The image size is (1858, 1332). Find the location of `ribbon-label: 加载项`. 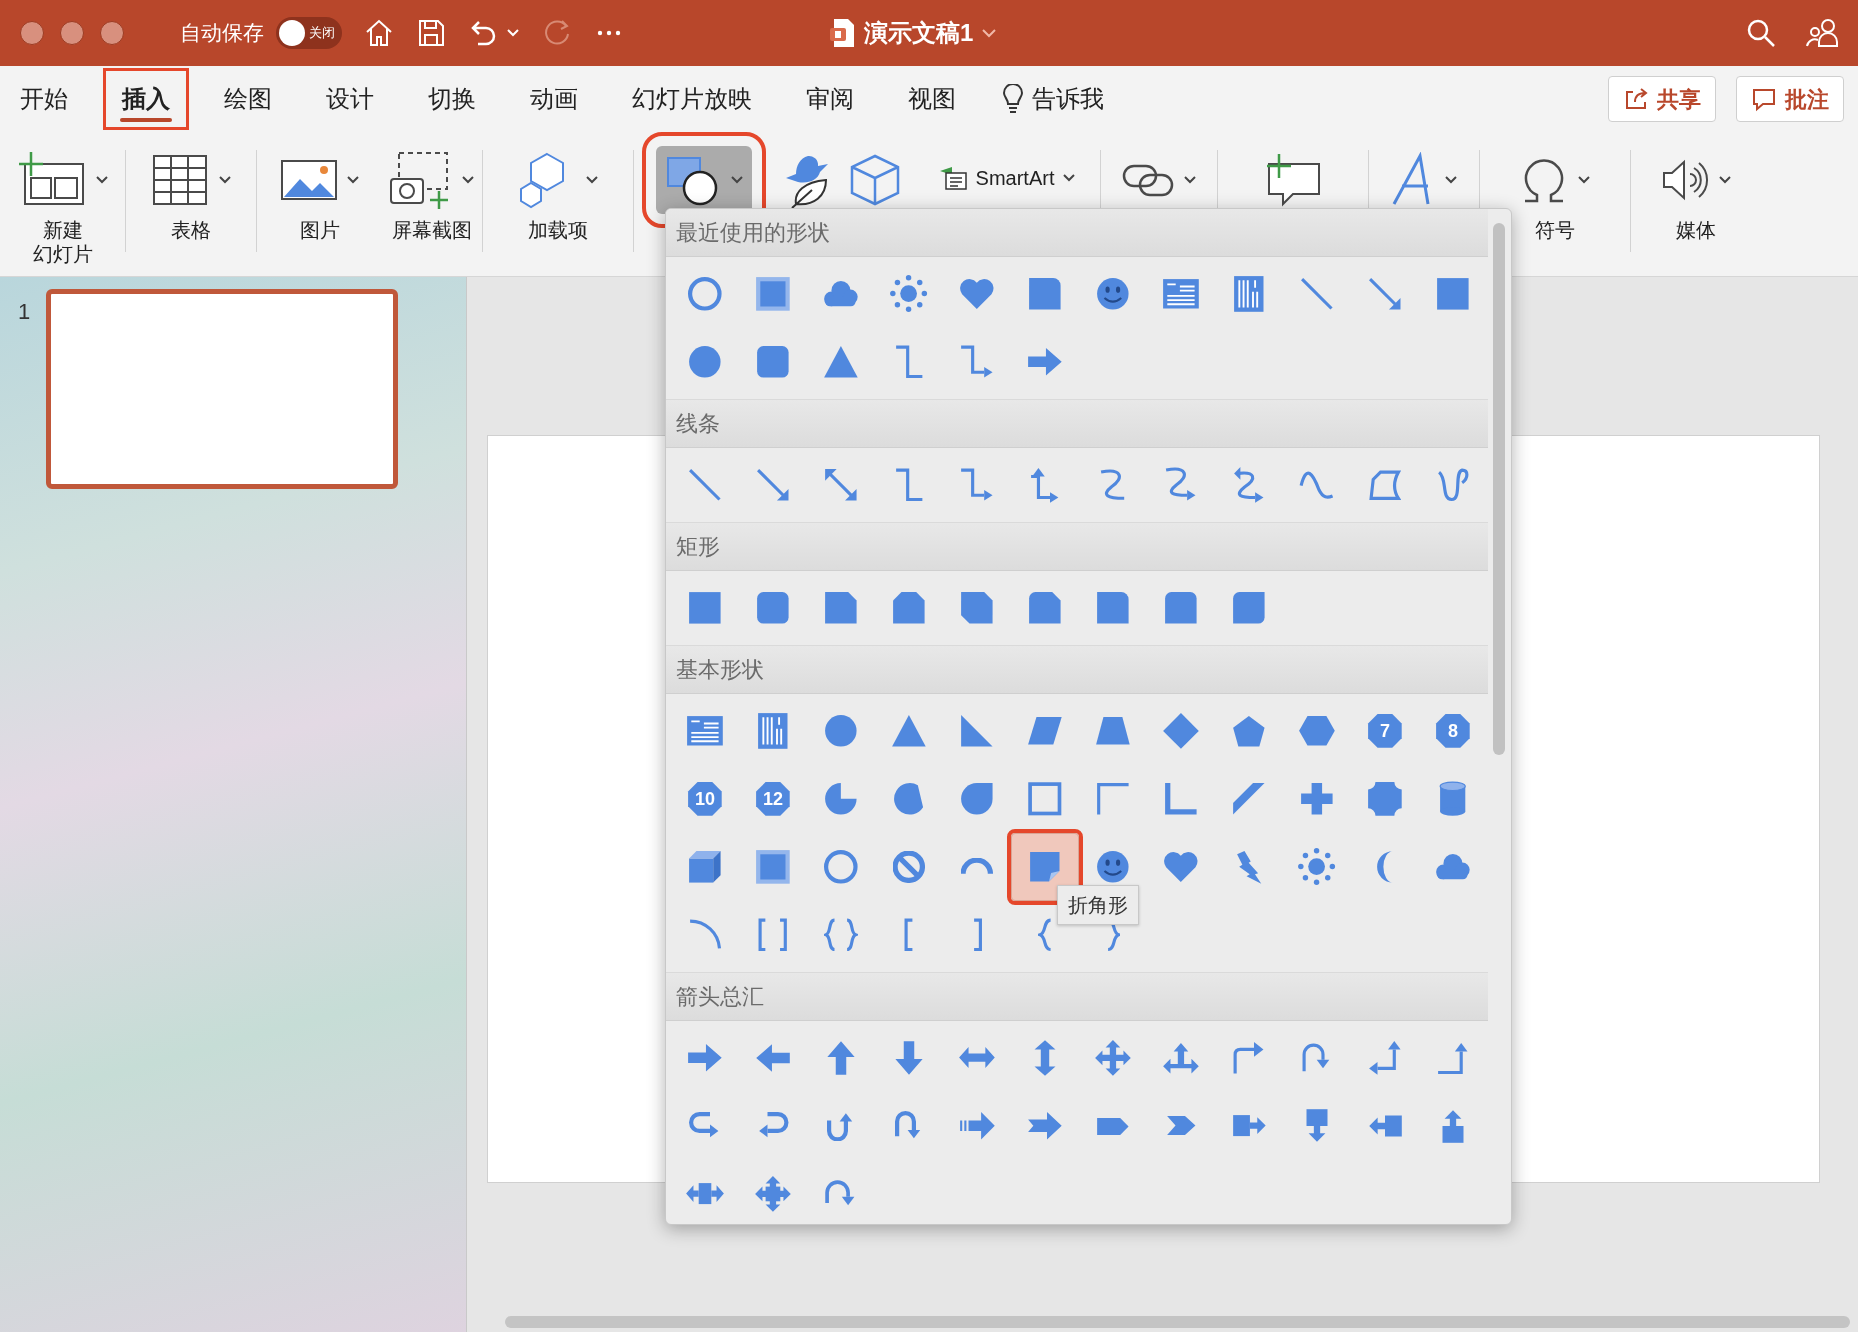

ribbon-label: 加载项 is located at coordinates (558, 230).